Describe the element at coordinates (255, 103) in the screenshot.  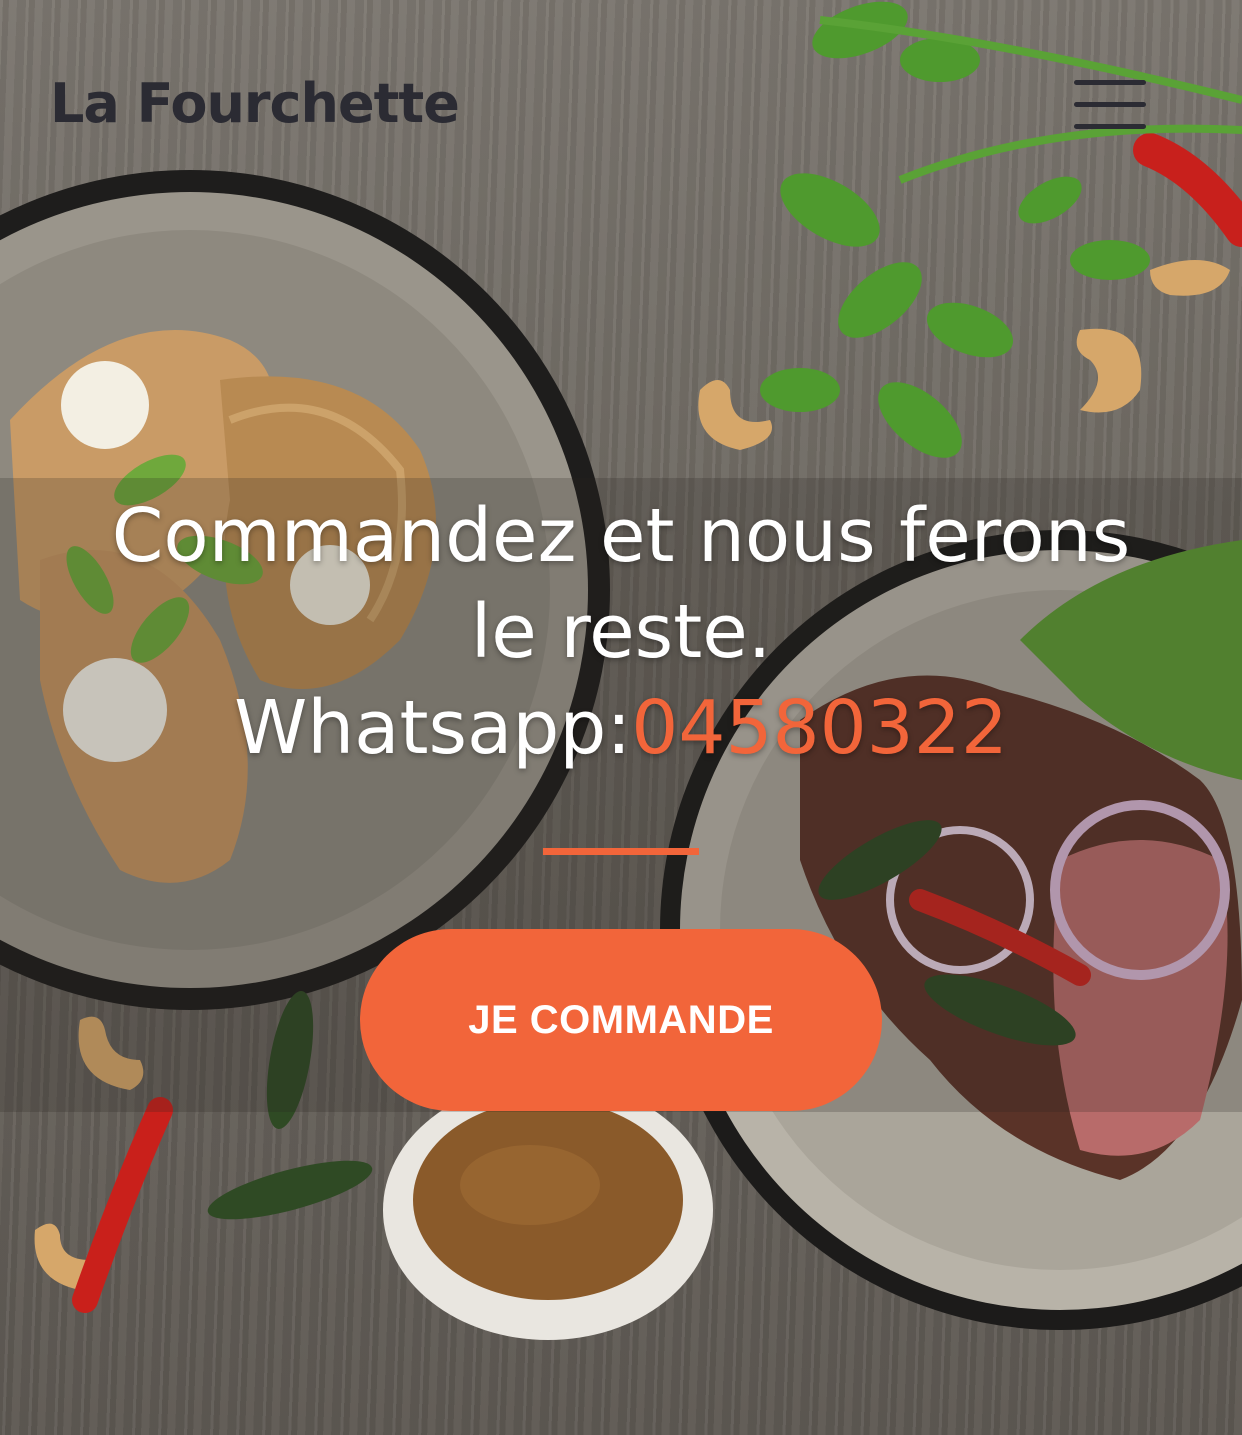
I see `brand-logo: La Fourchette` at that location.